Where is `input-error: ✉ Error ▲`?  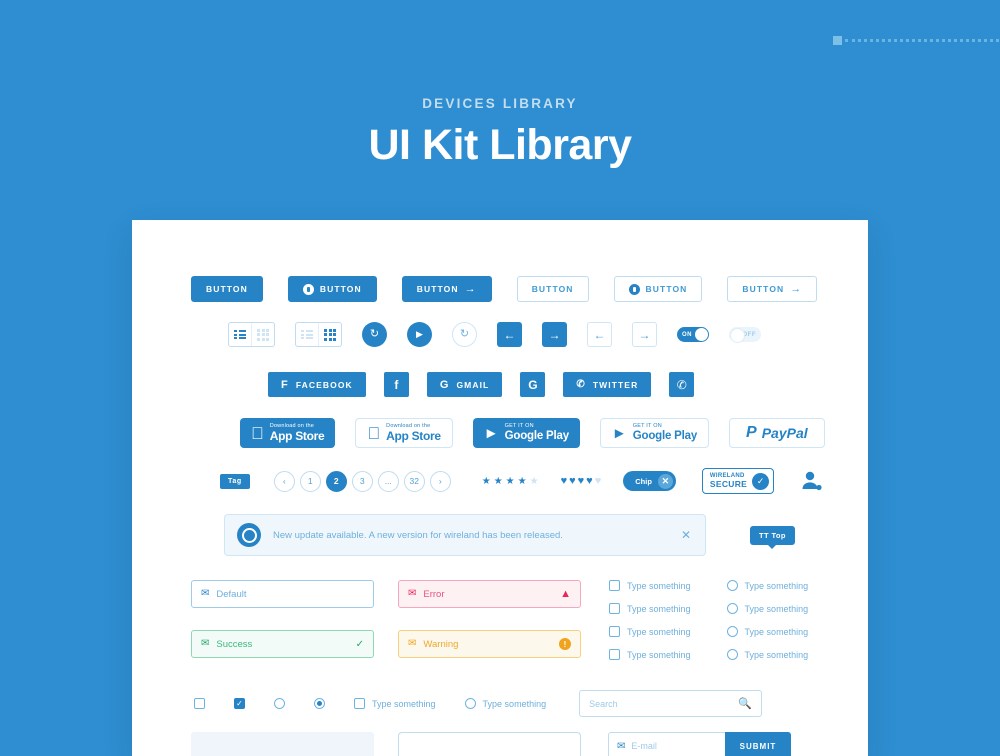 input-error: ✉ Error ▲ is located at coordinates (489, 594).